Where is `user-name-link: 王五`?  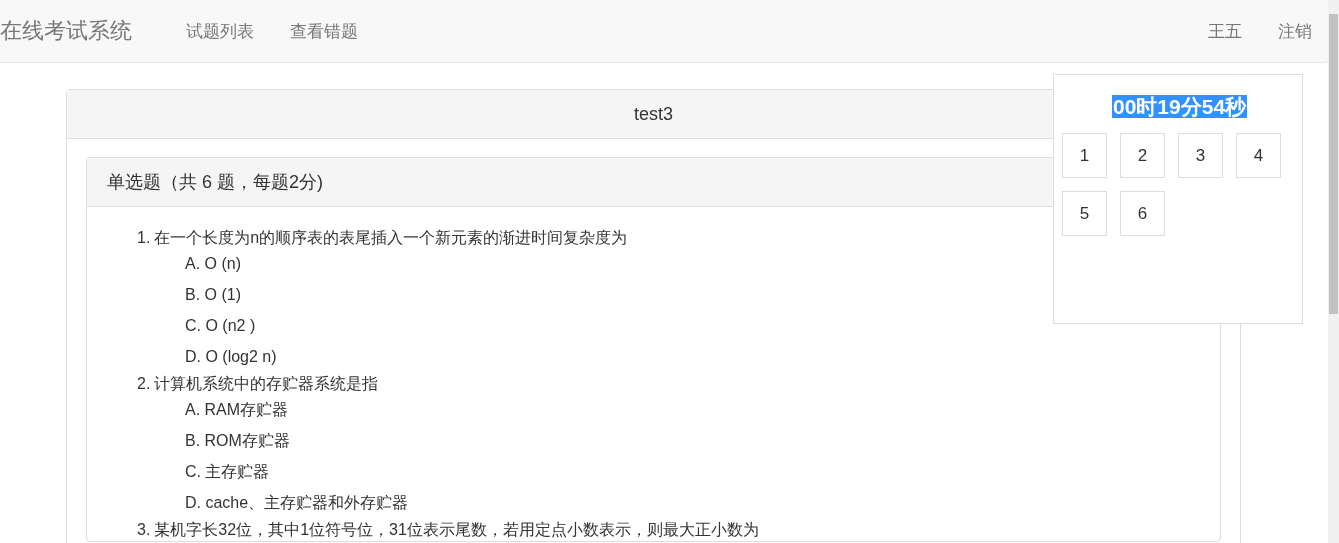 user-name-link: 王五 is located at coordinates (1225, 31).